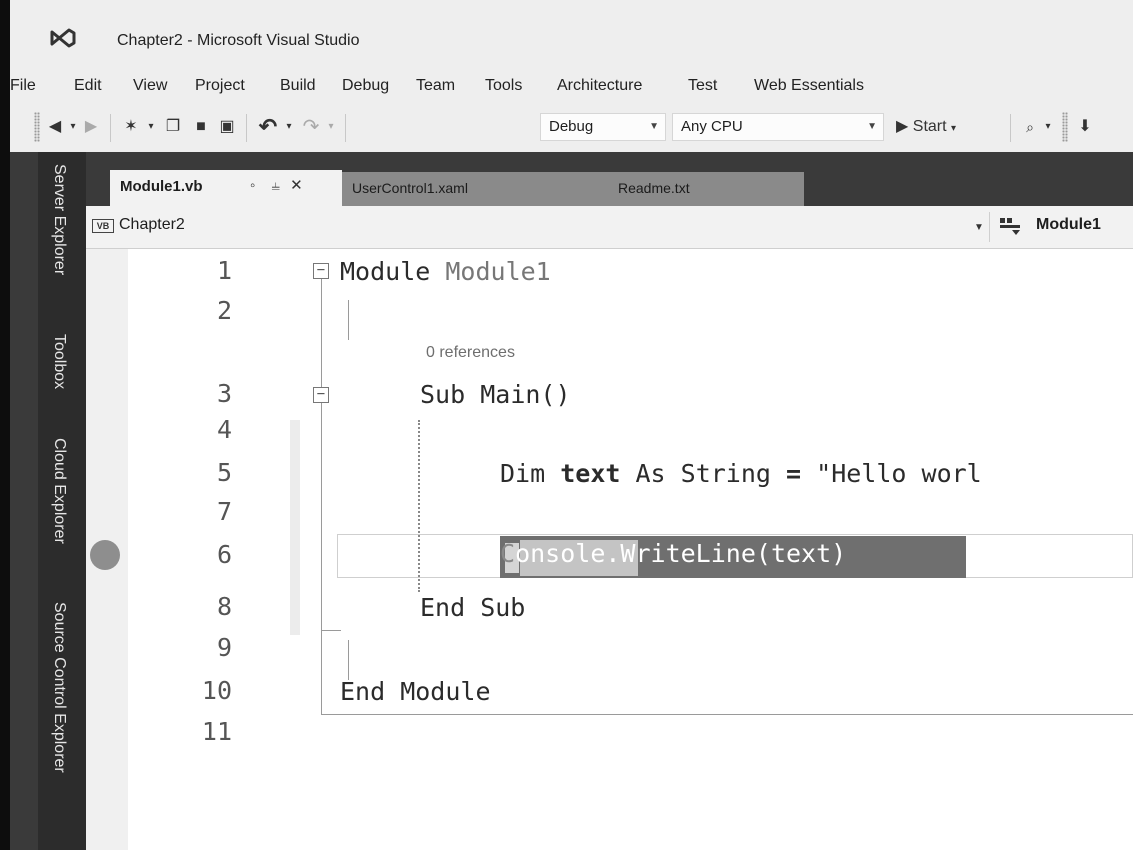  What do you see at coordinates (295, 527) in the screenshot?
I see `change-tracking-bar` at bounding box center [295, 527].